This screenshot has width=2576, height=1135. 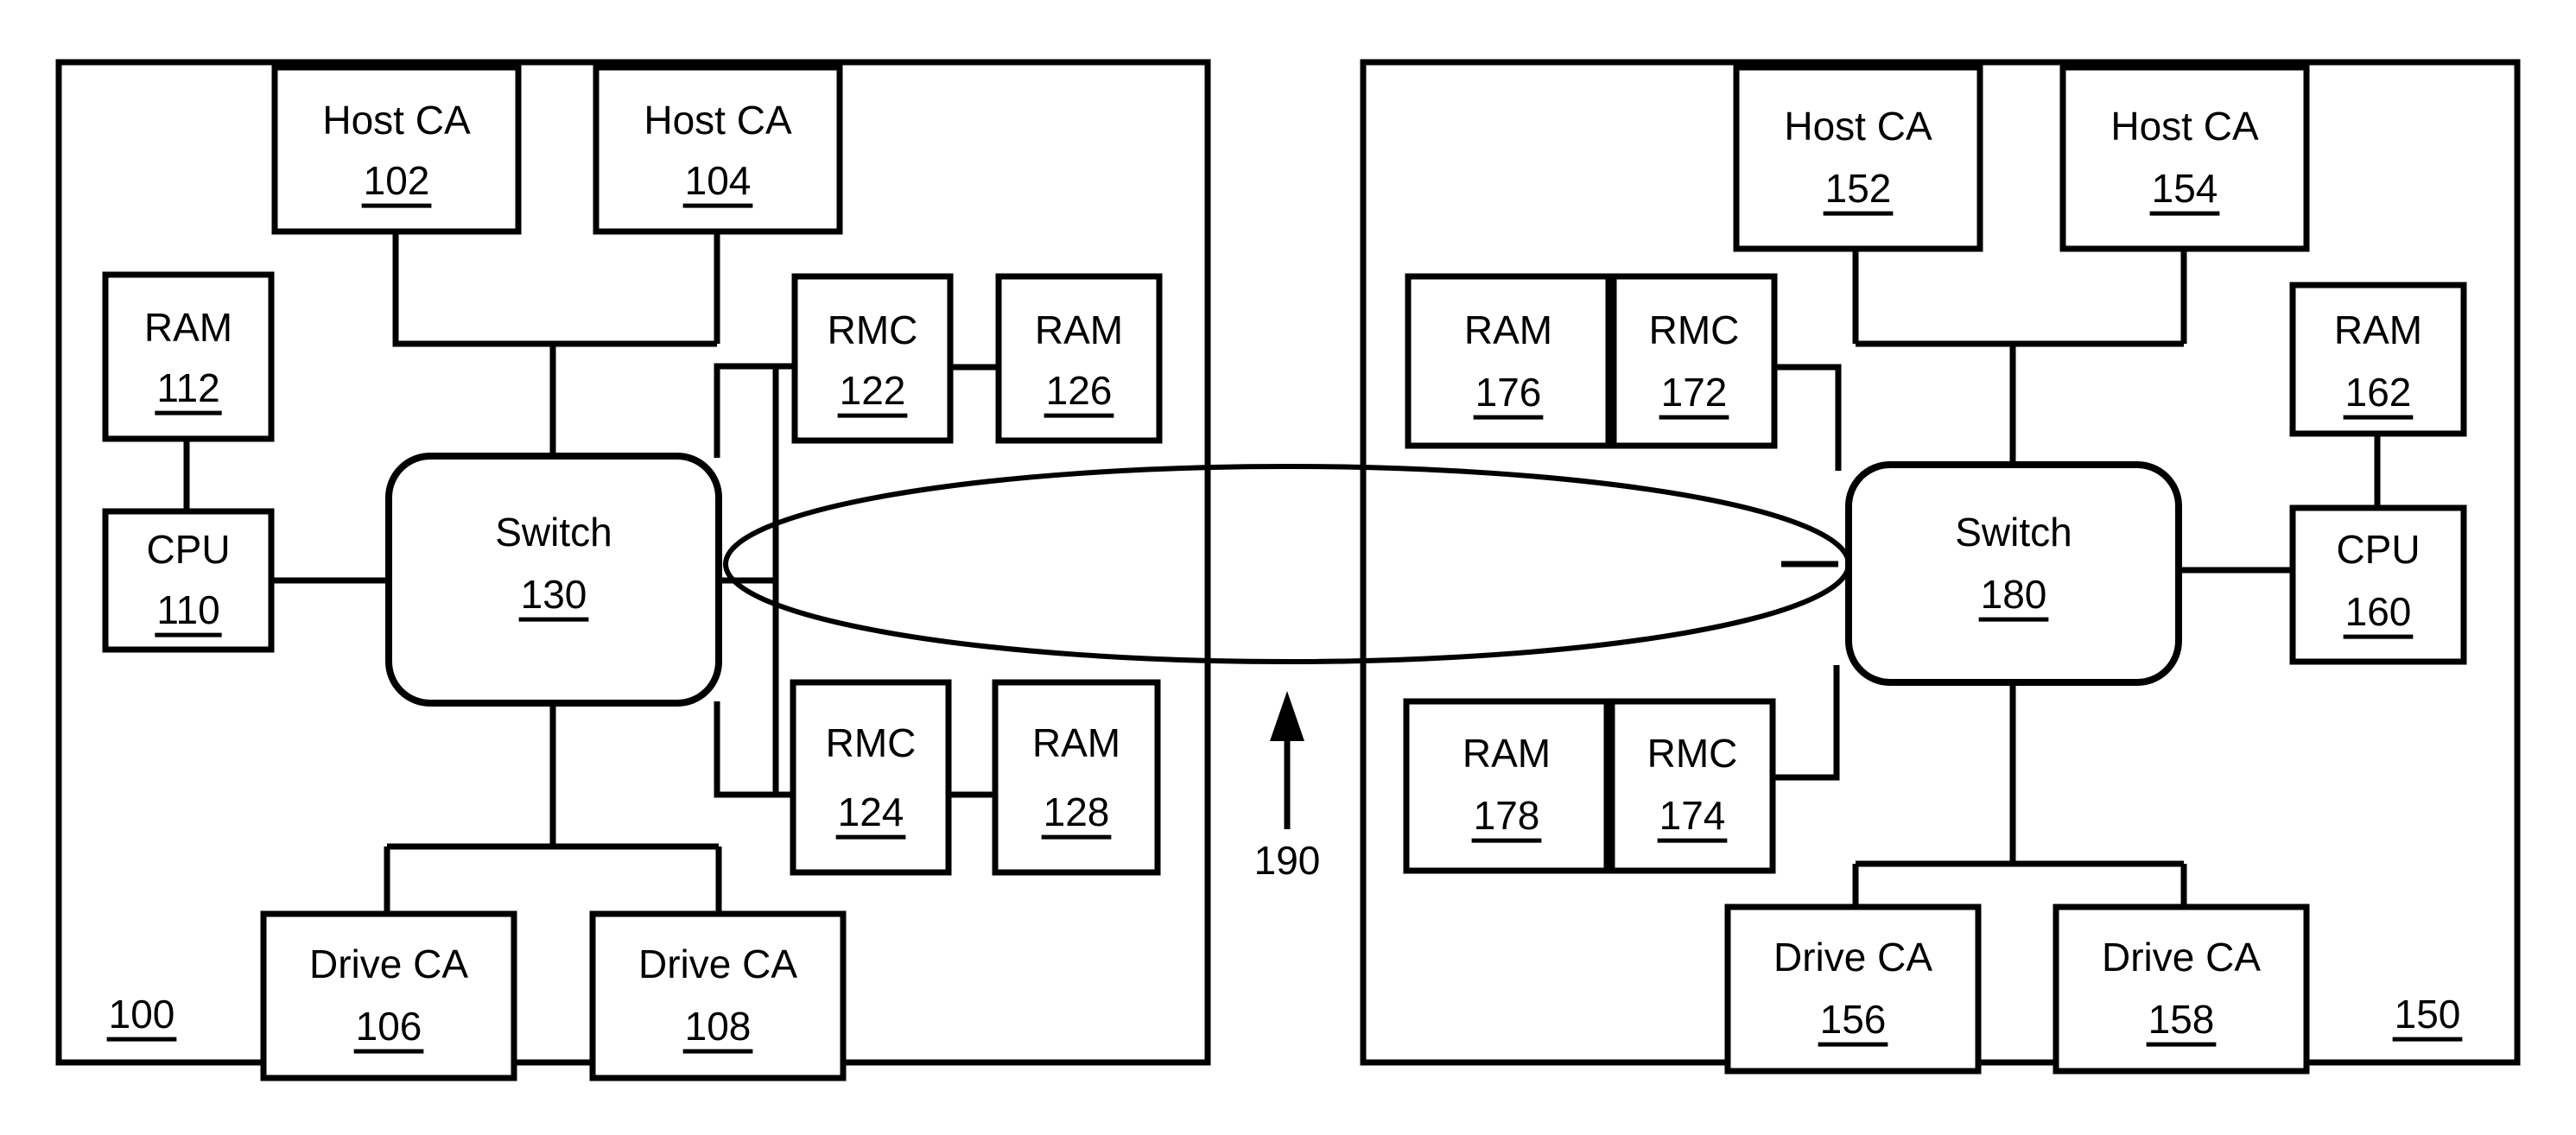 I want to click on ram-112-ref: 112, so click(x=187, y=388).